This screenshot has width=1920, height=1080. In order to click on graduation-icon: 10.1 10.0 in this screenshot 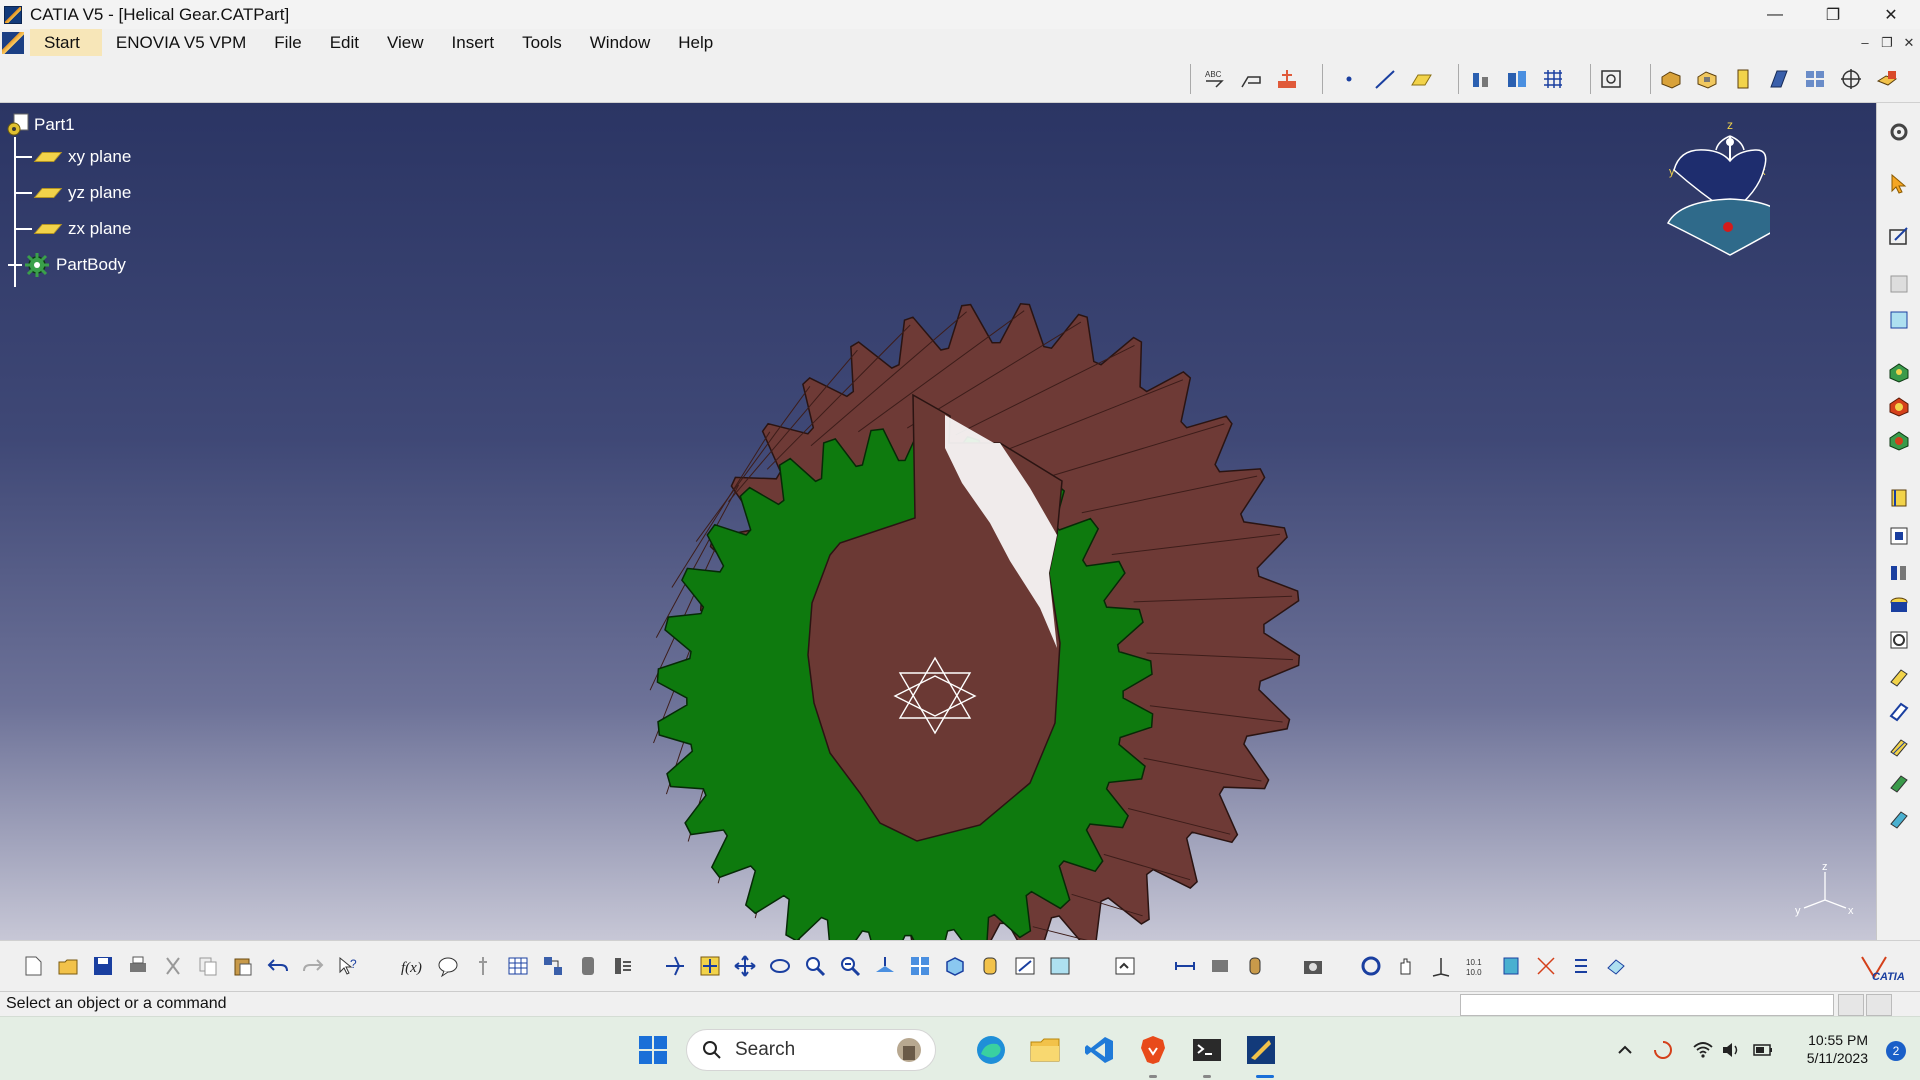, I will do `click(1476, 966)`.